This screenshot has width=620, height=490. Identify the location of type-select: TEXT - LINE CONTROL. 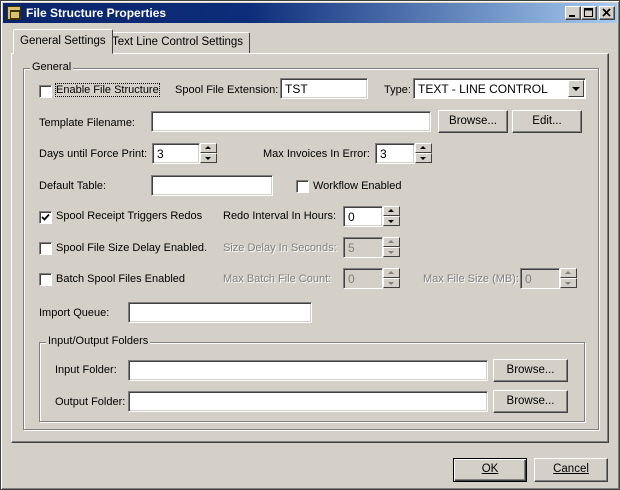
(499, 88).